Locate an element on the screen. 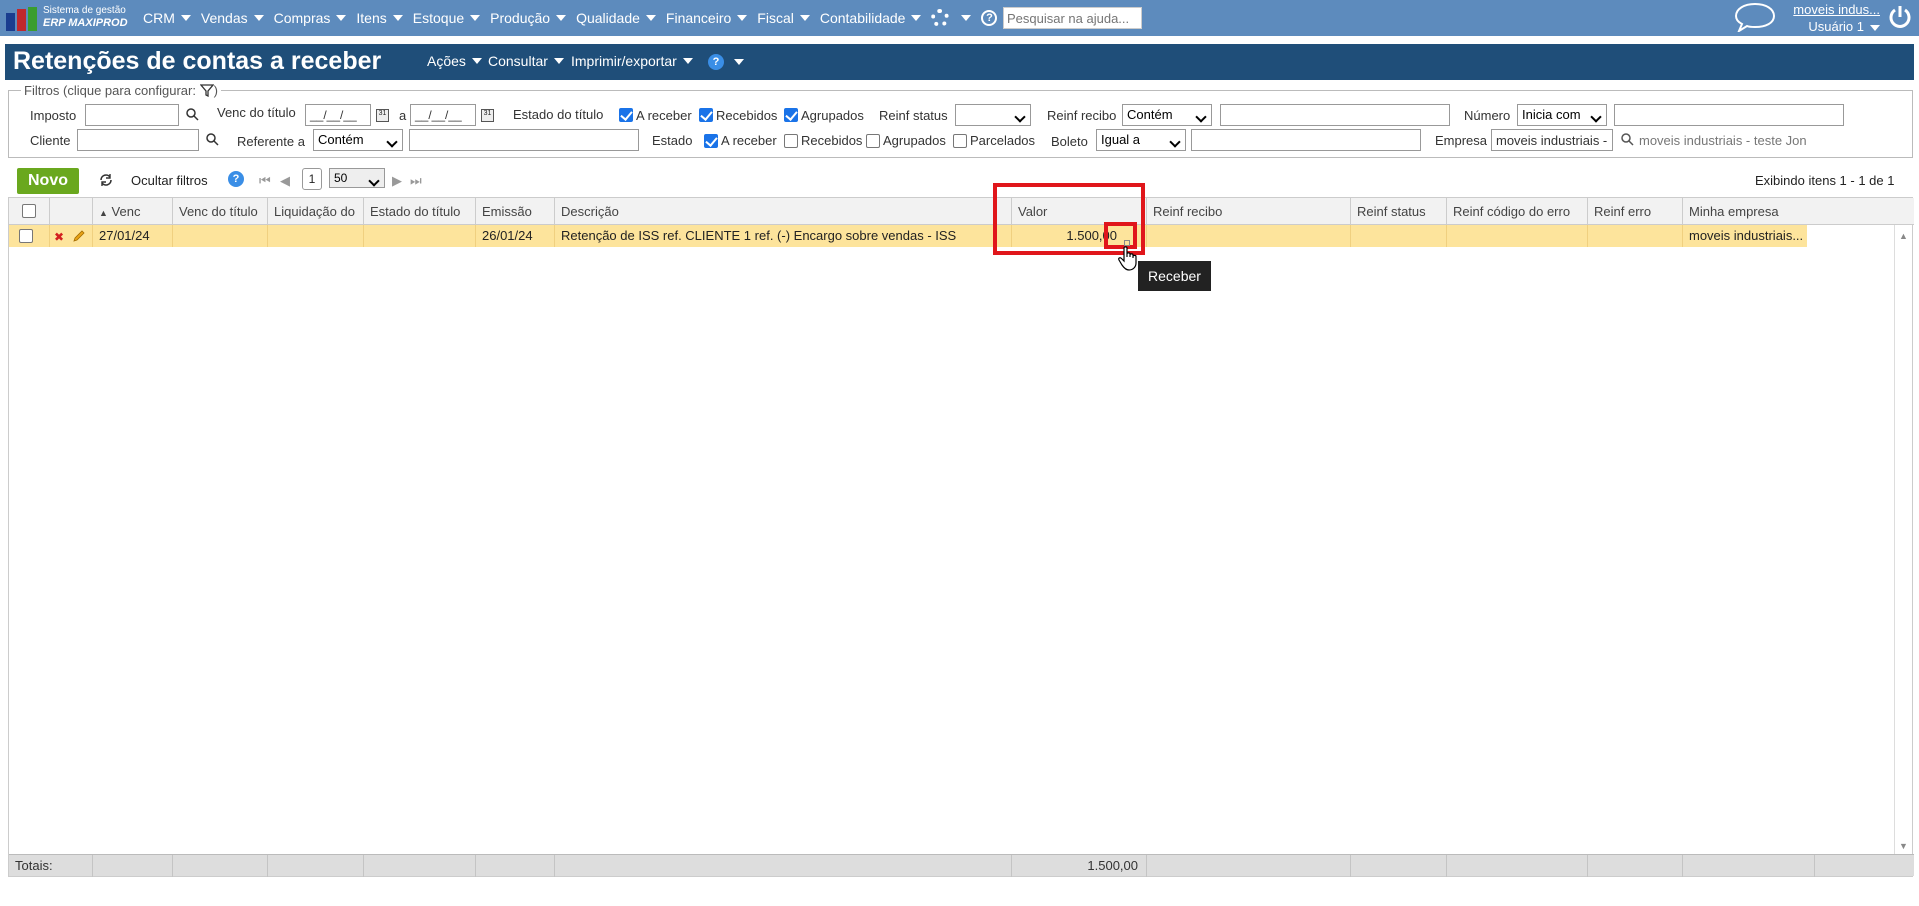 The image size is (1919, 906). col-emissao: Emissão is located at coordinates (515, 211).